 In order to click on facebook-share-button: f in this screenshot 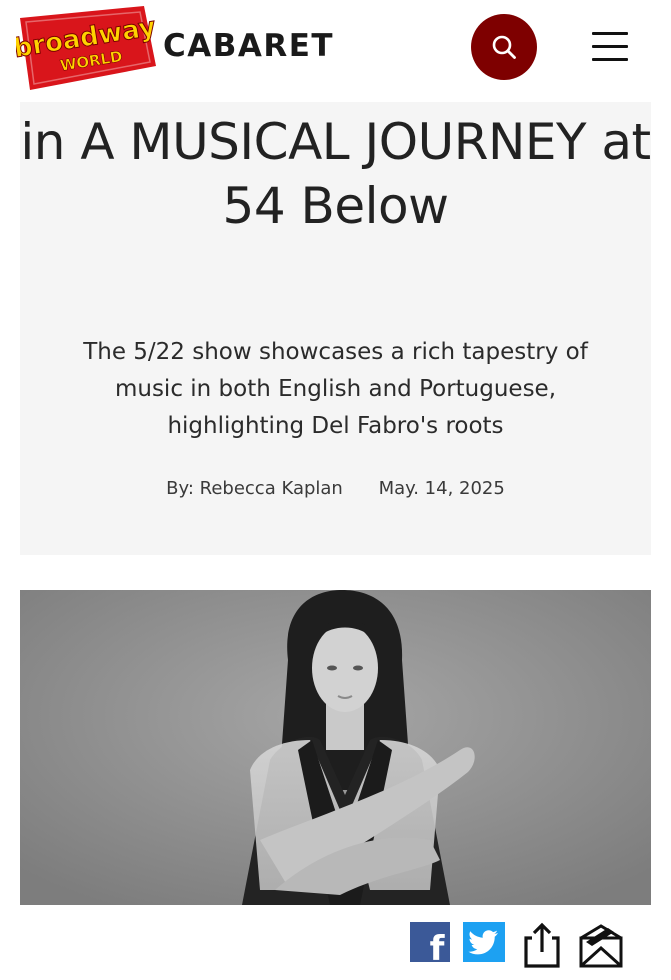, I will do `click(430, 945)`.